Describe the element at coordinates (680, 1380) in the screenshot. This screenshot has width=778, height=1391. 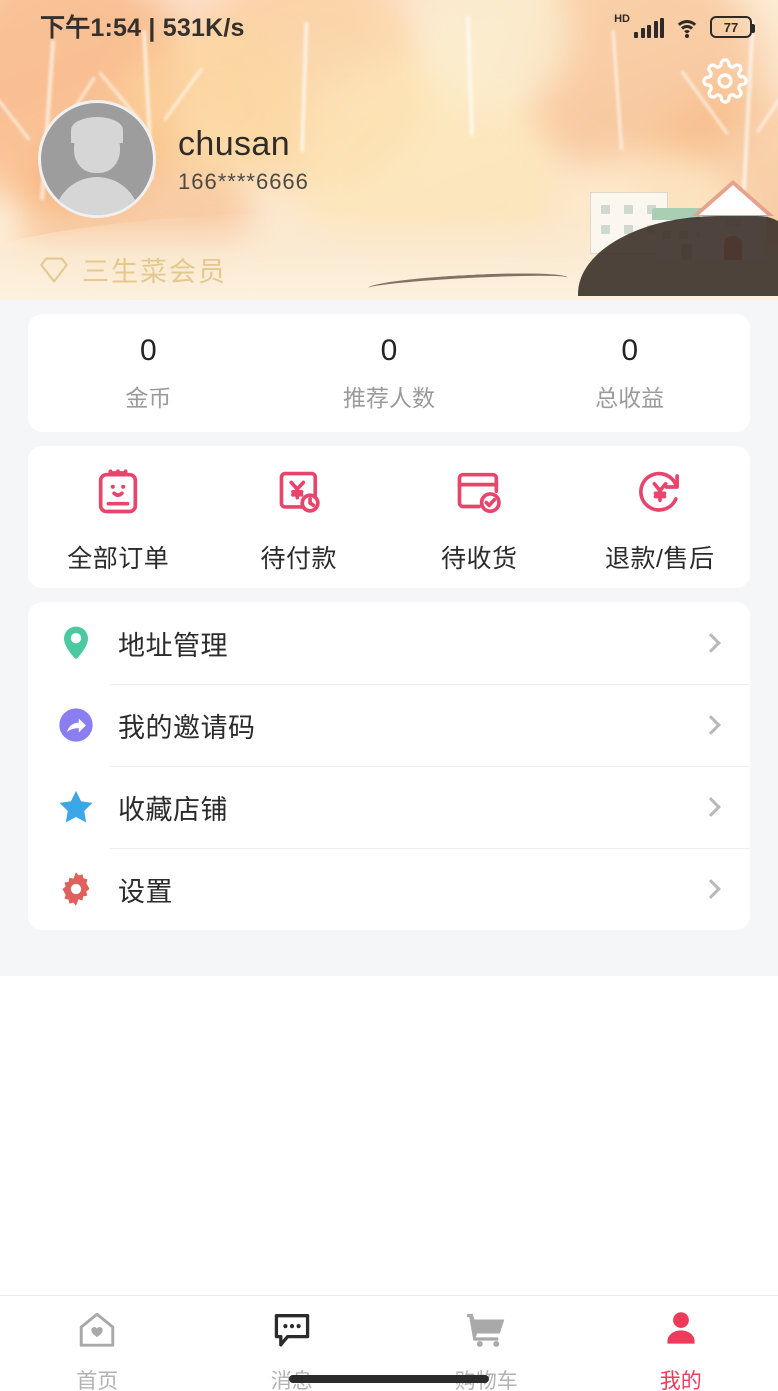
I see `tab-label: 我的` at that location.